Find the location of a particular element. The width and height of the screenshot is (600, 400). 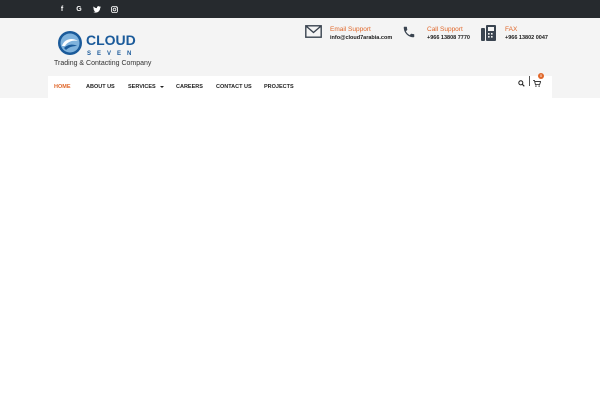

call-support: Call Support +966 13808 7770 is located at coordinates (447, 35).